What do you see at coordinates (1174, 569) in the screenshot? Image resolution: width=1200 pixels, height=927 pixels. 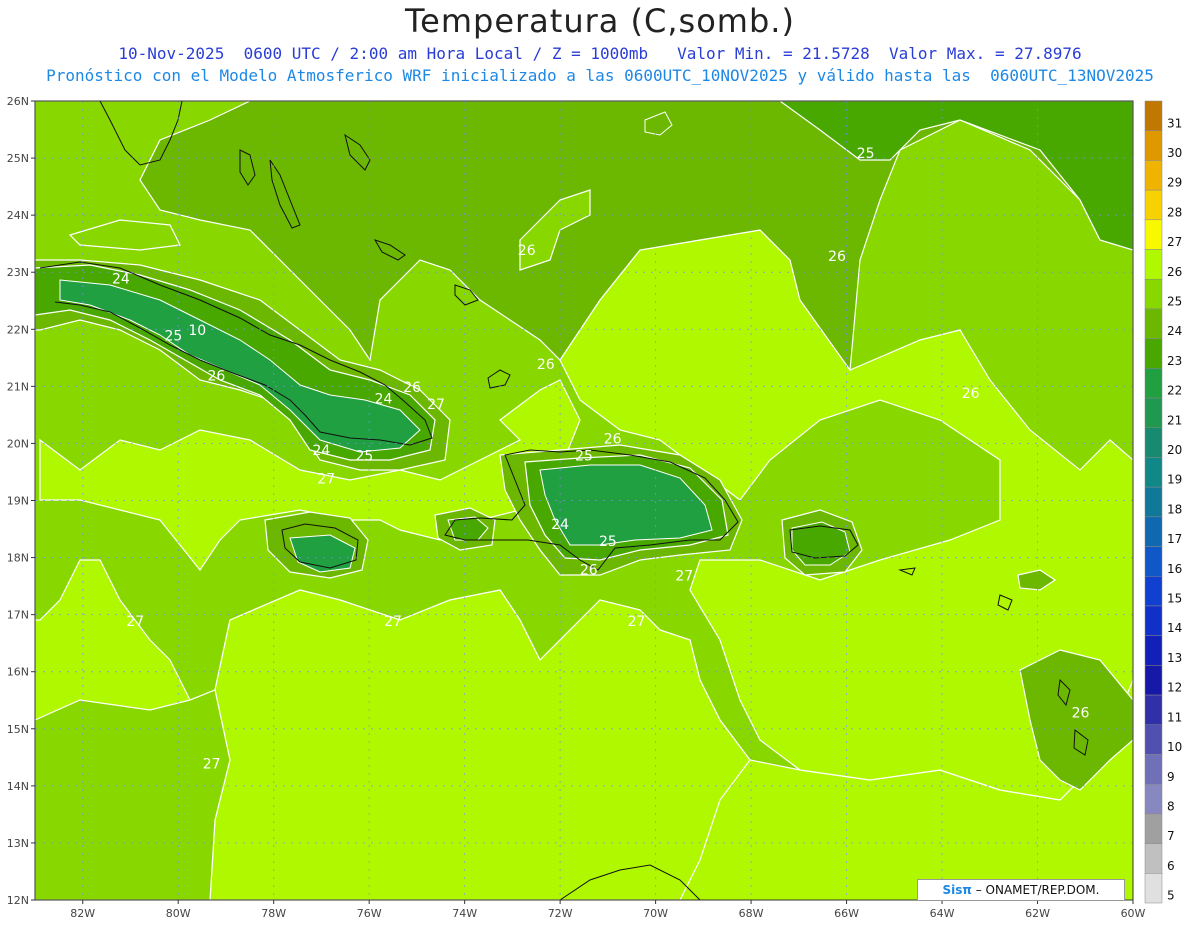 I see `colorbar-label: 16` at bounding box center [1174, 569].